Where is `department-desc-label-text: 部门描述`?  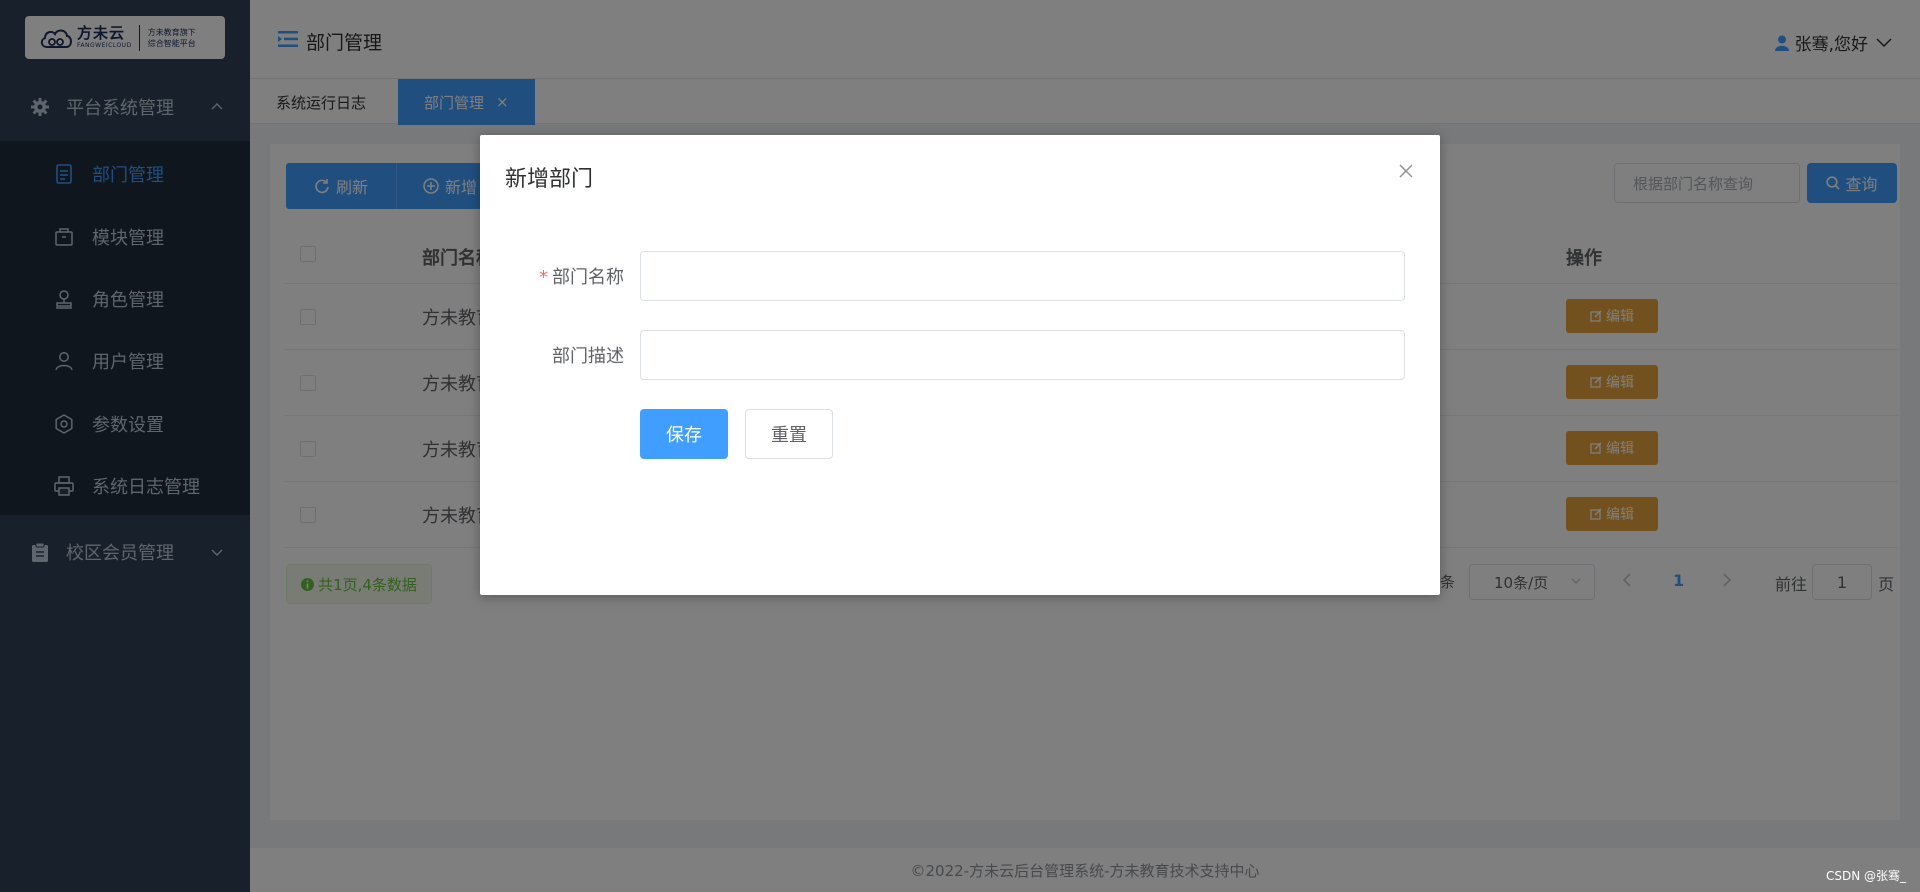
department-desc-label-text: 部门描述 is located at coordinates (588, 356).